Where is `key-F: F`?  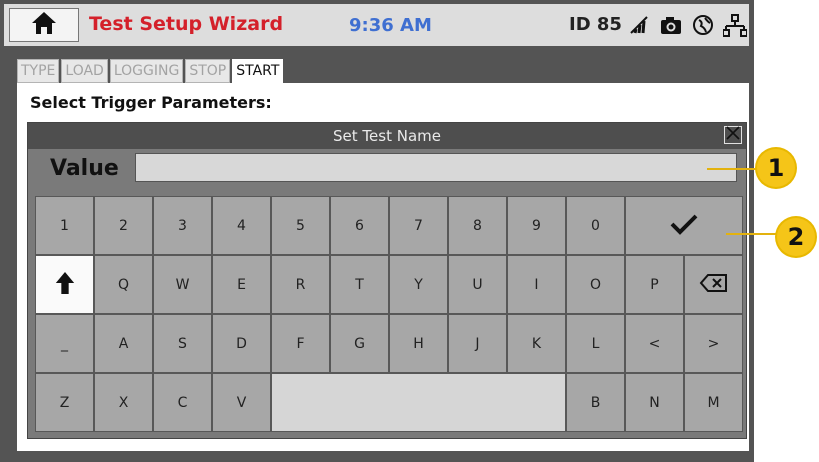
key-F: F is located at coordinates (300, 343).